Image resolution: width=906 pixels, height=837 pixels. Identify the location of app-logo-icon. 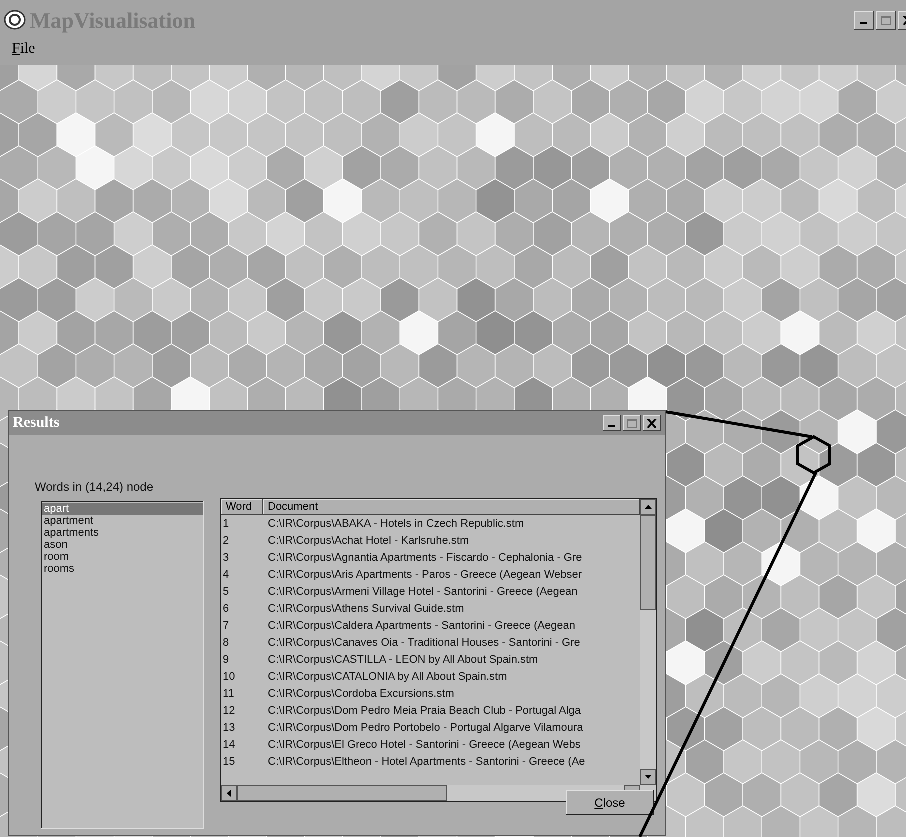
(15, 20).